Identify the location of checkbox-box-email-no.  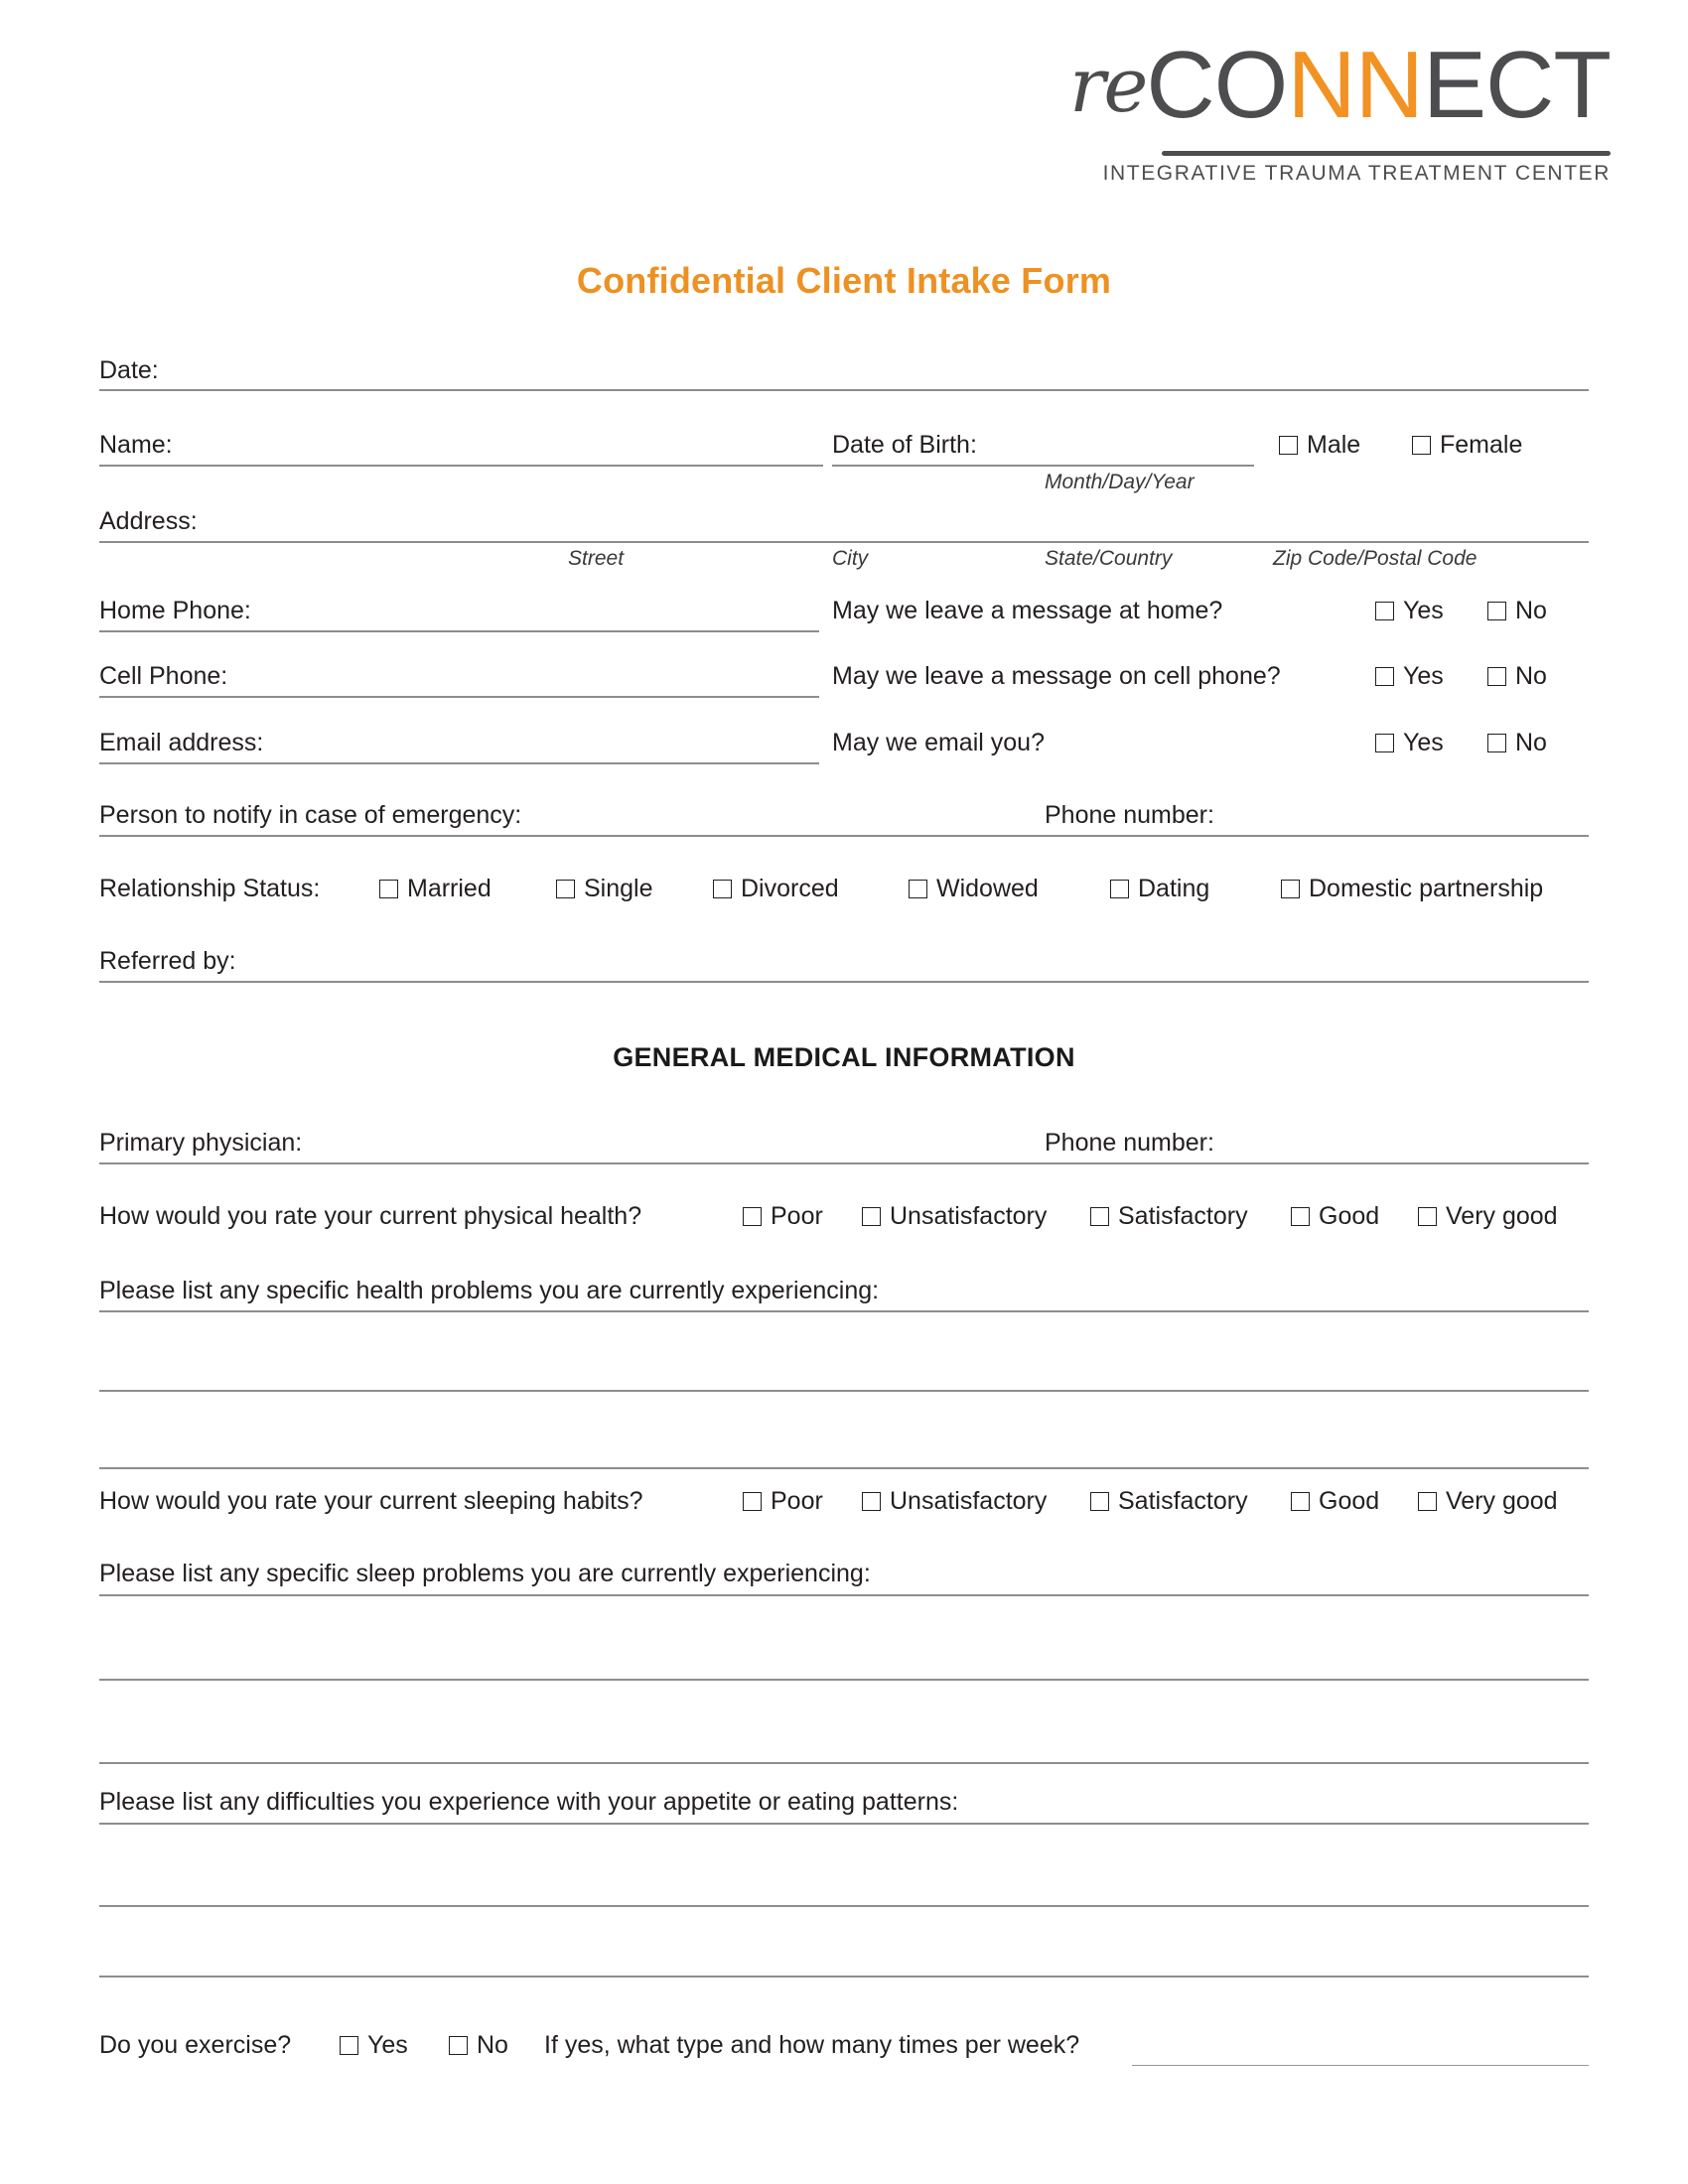
(1496, 743).